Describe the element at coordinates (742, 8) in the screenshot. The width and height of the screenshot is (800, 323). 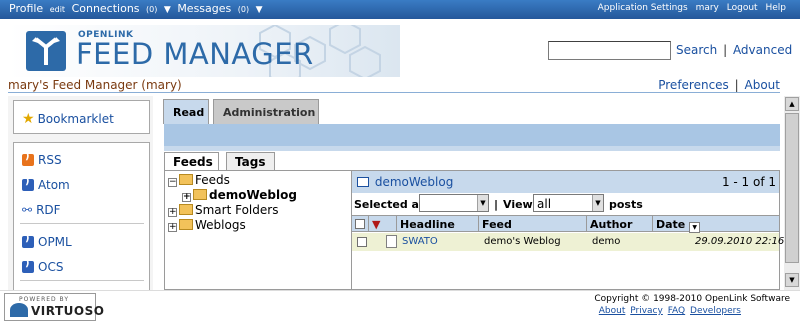
I see `logout-link: Logout` at that location.